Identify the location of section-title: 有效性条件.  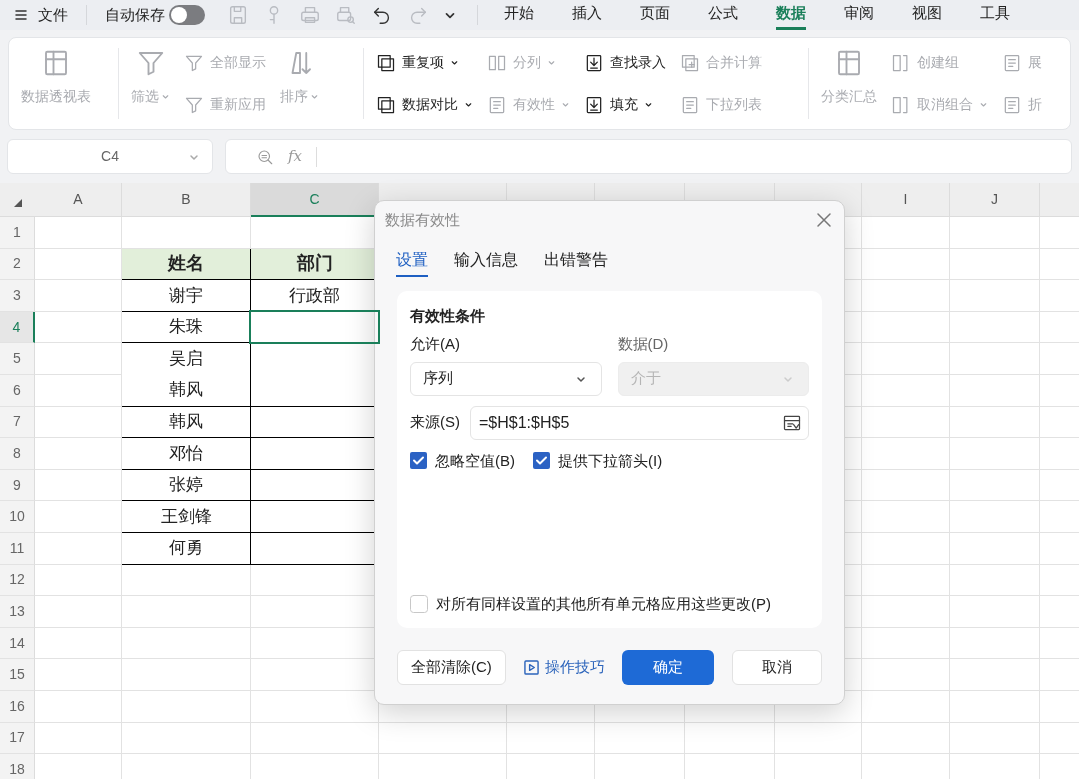
(448, 315).